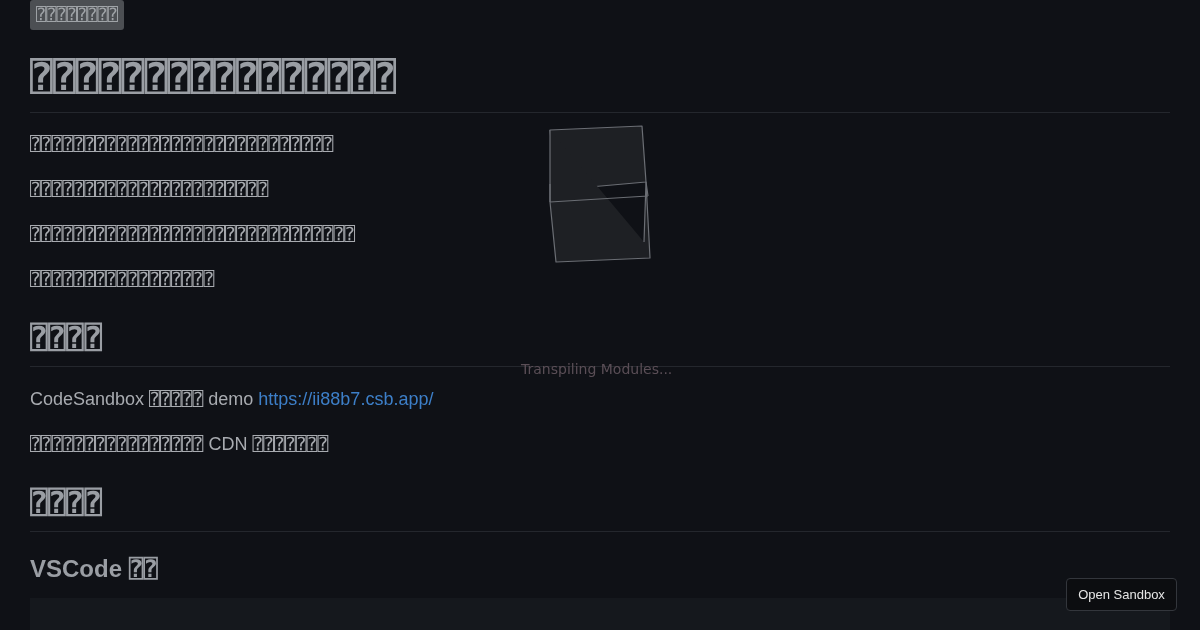 The width and height of the screenshot is (1200, 630). I want to click on intro-paragraph: ⍰⍰⍰⍰⍰⍰⍰⍰⍰⍰⍰⍰⍰⍰⍰⍰⍰⍰⍰⍰⍰⍰⍰⍰⍰⍰⍰⍰, so click(182, 144).